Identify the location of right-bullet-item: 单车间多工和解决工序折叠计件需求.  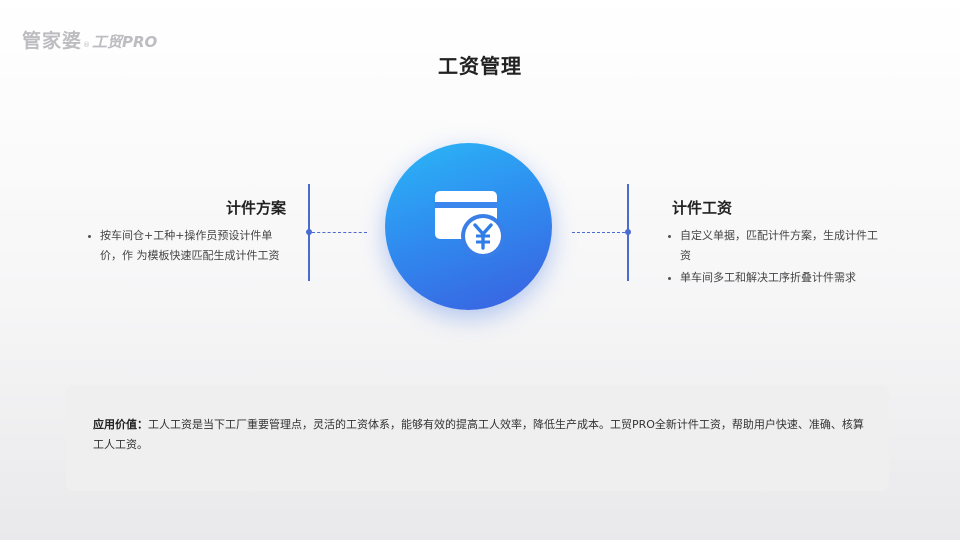
(776, 278).